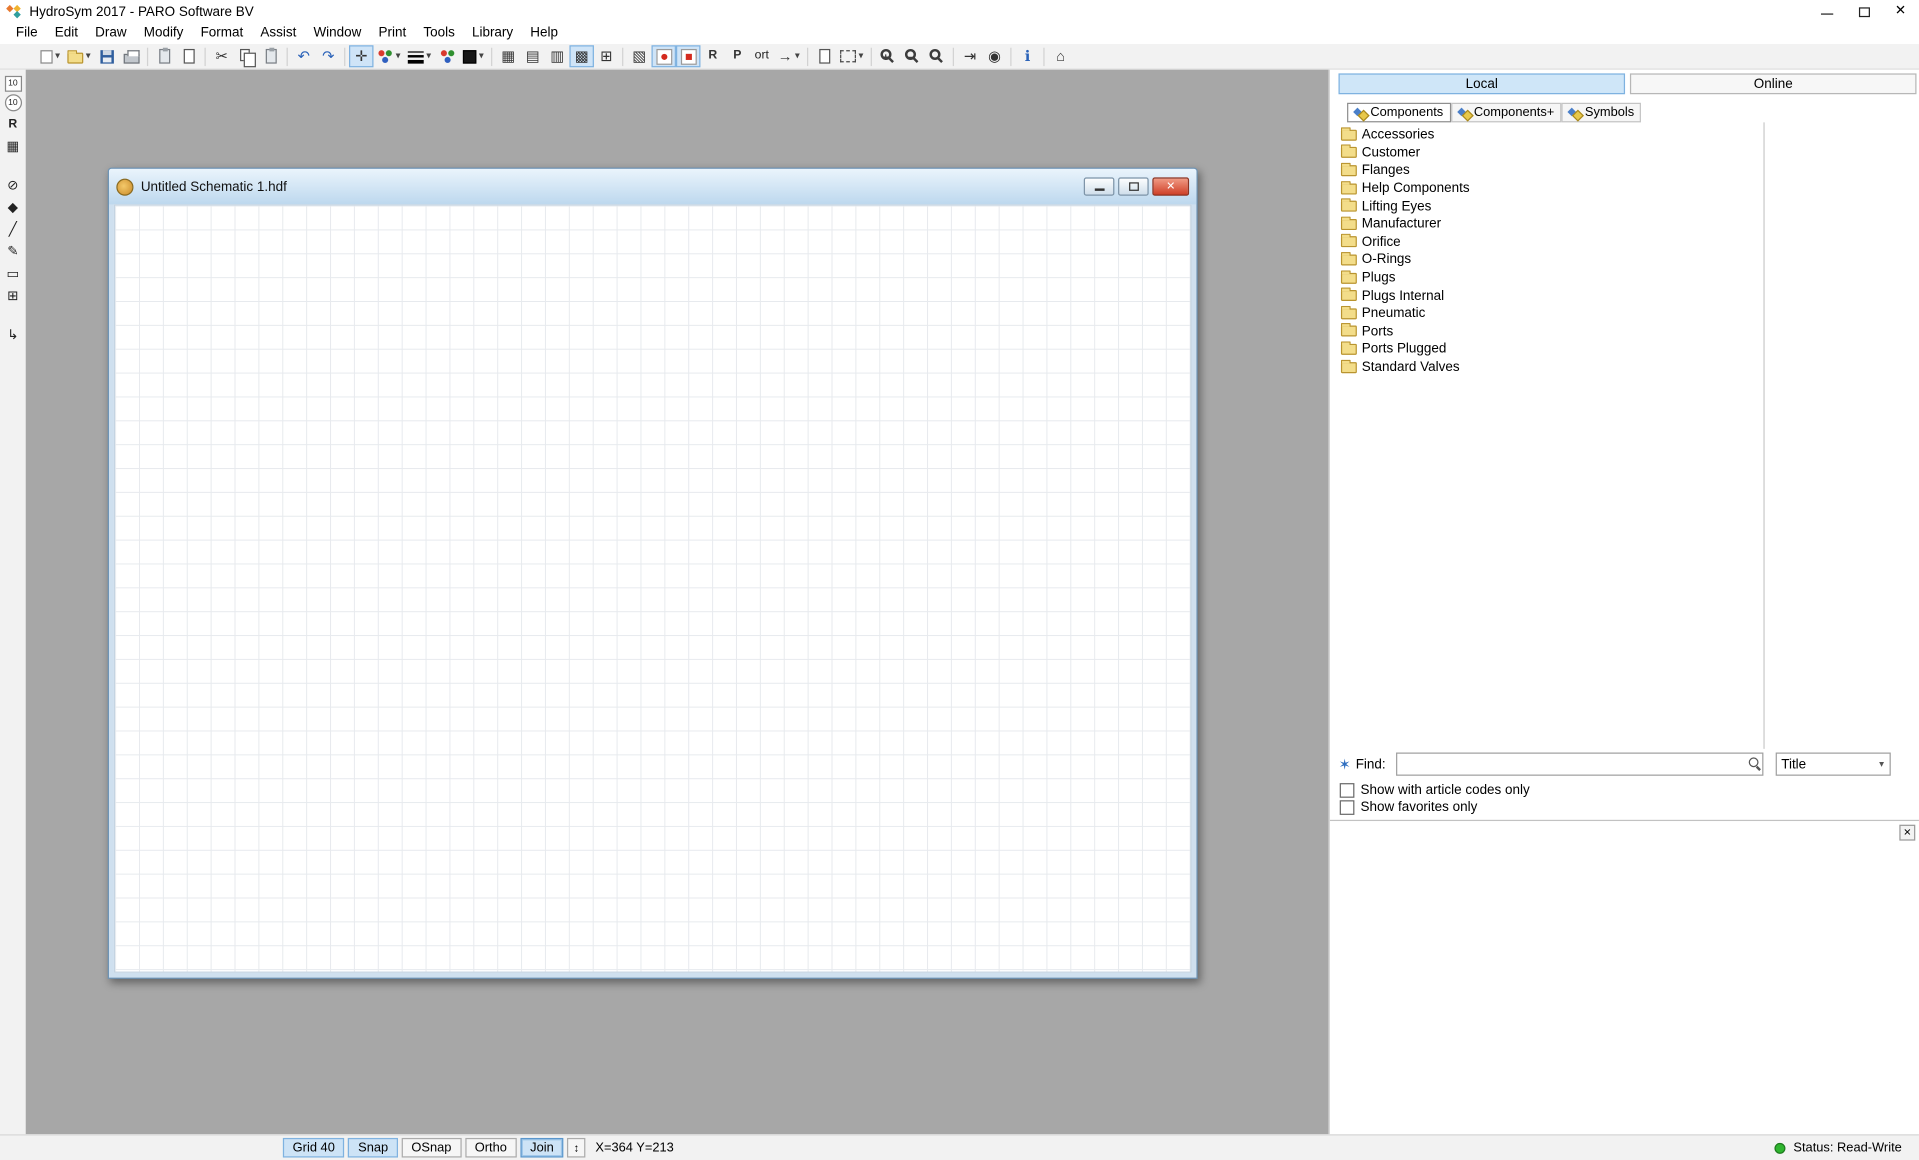 The width and height of the screenshot is (1919, 1160). What do you see at coordinates (111, 33) in the screenshot?
I see `menu-draw: Draw` at bounding box center [111, 33].